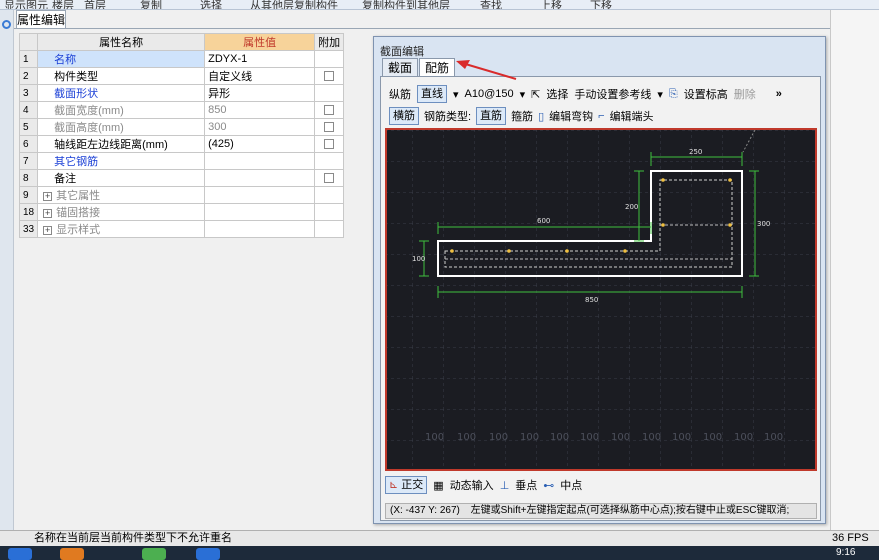 This screenshot has width=879, height=560. I want to click on table-row: 6 轴线距左边线距离(mm) (425), so click(181, 144).